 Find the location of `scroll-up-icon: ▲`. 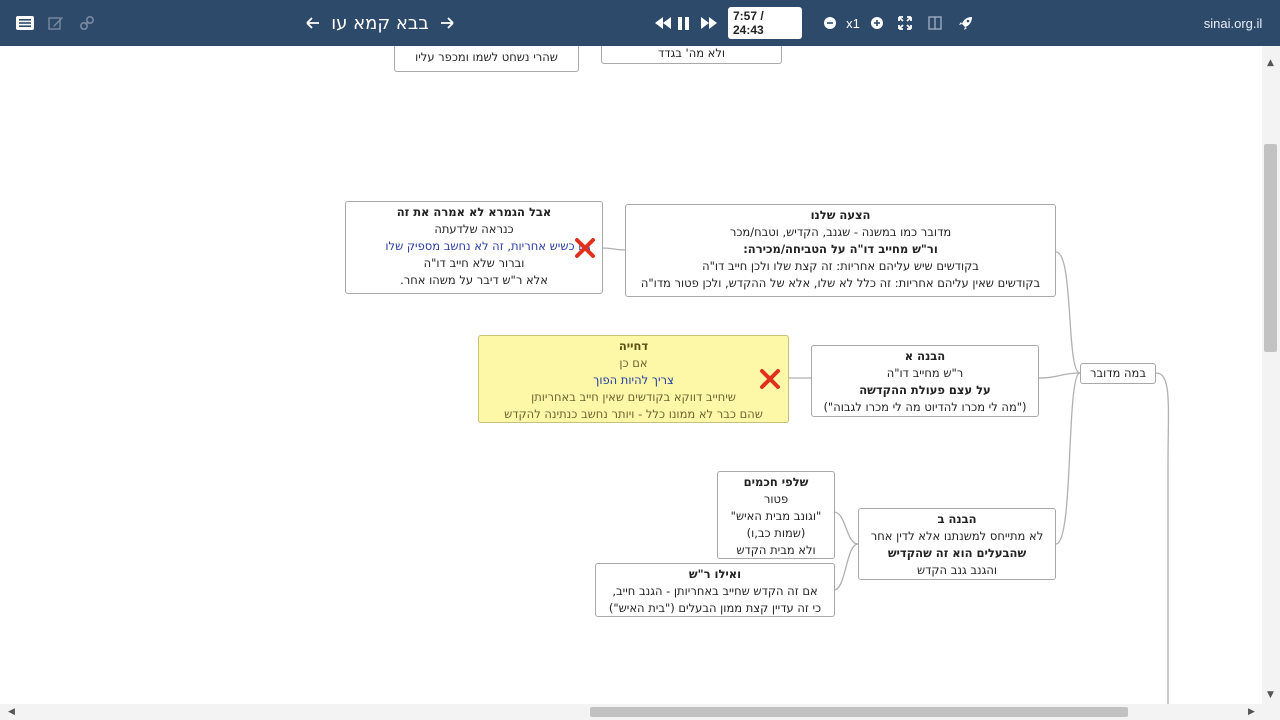

scroll-up-icon: ▲ is located at coordinates (1270, 63).